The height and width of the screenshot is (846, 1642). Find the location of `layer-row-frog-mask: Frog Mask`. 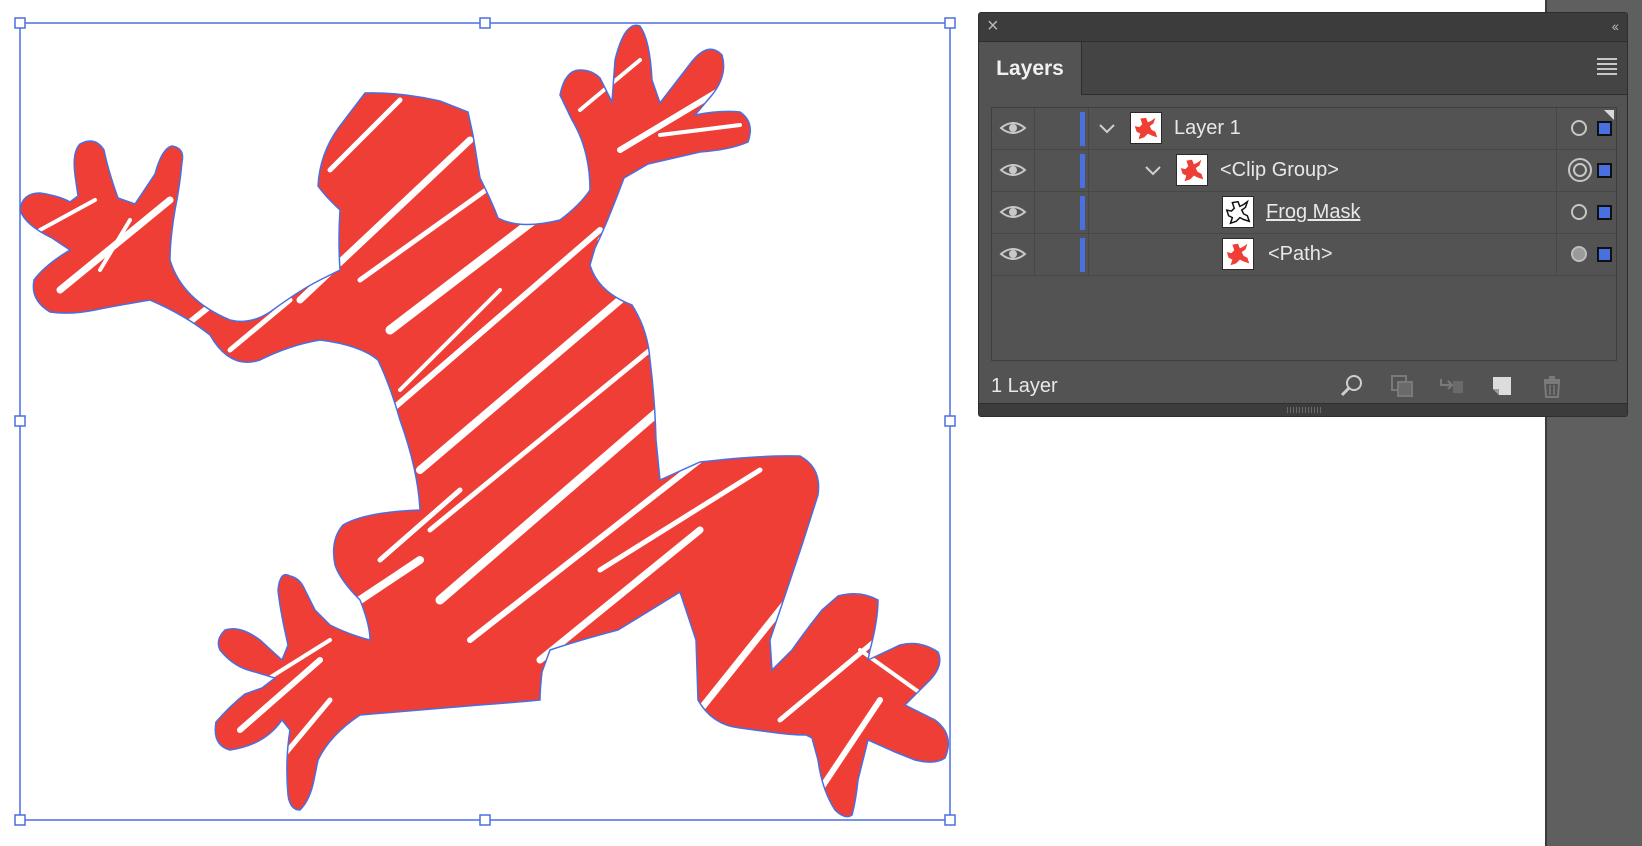

layer-row-frog-mask: Frog Mask is located at coordinates (1304, 213).